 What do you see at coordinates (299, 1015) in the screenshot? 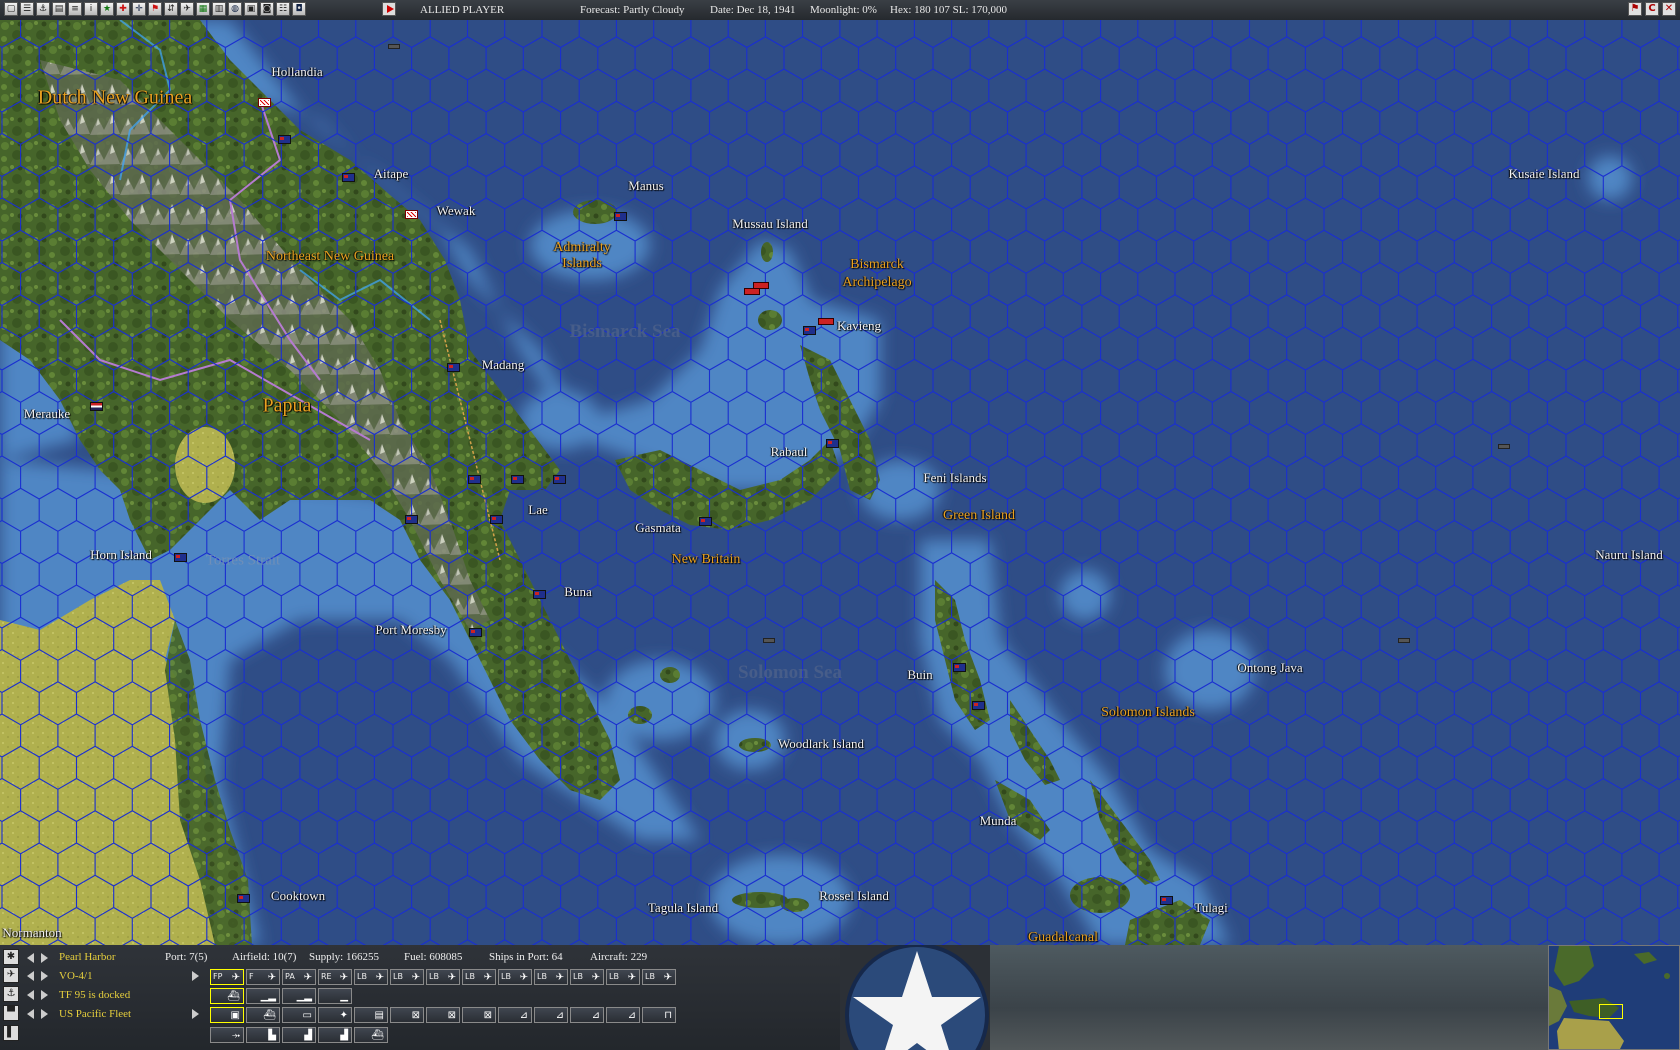
I see `hq-units-button: ▭` at bounding box center [299, 1015].